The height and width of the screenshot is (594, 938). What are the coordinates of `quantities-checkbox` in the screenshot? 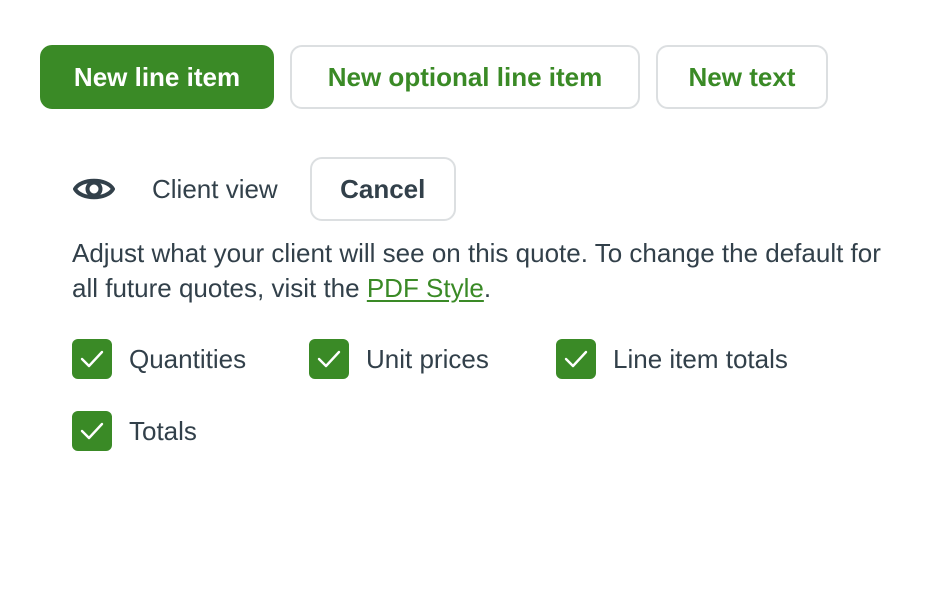 It's located at (92, 359).